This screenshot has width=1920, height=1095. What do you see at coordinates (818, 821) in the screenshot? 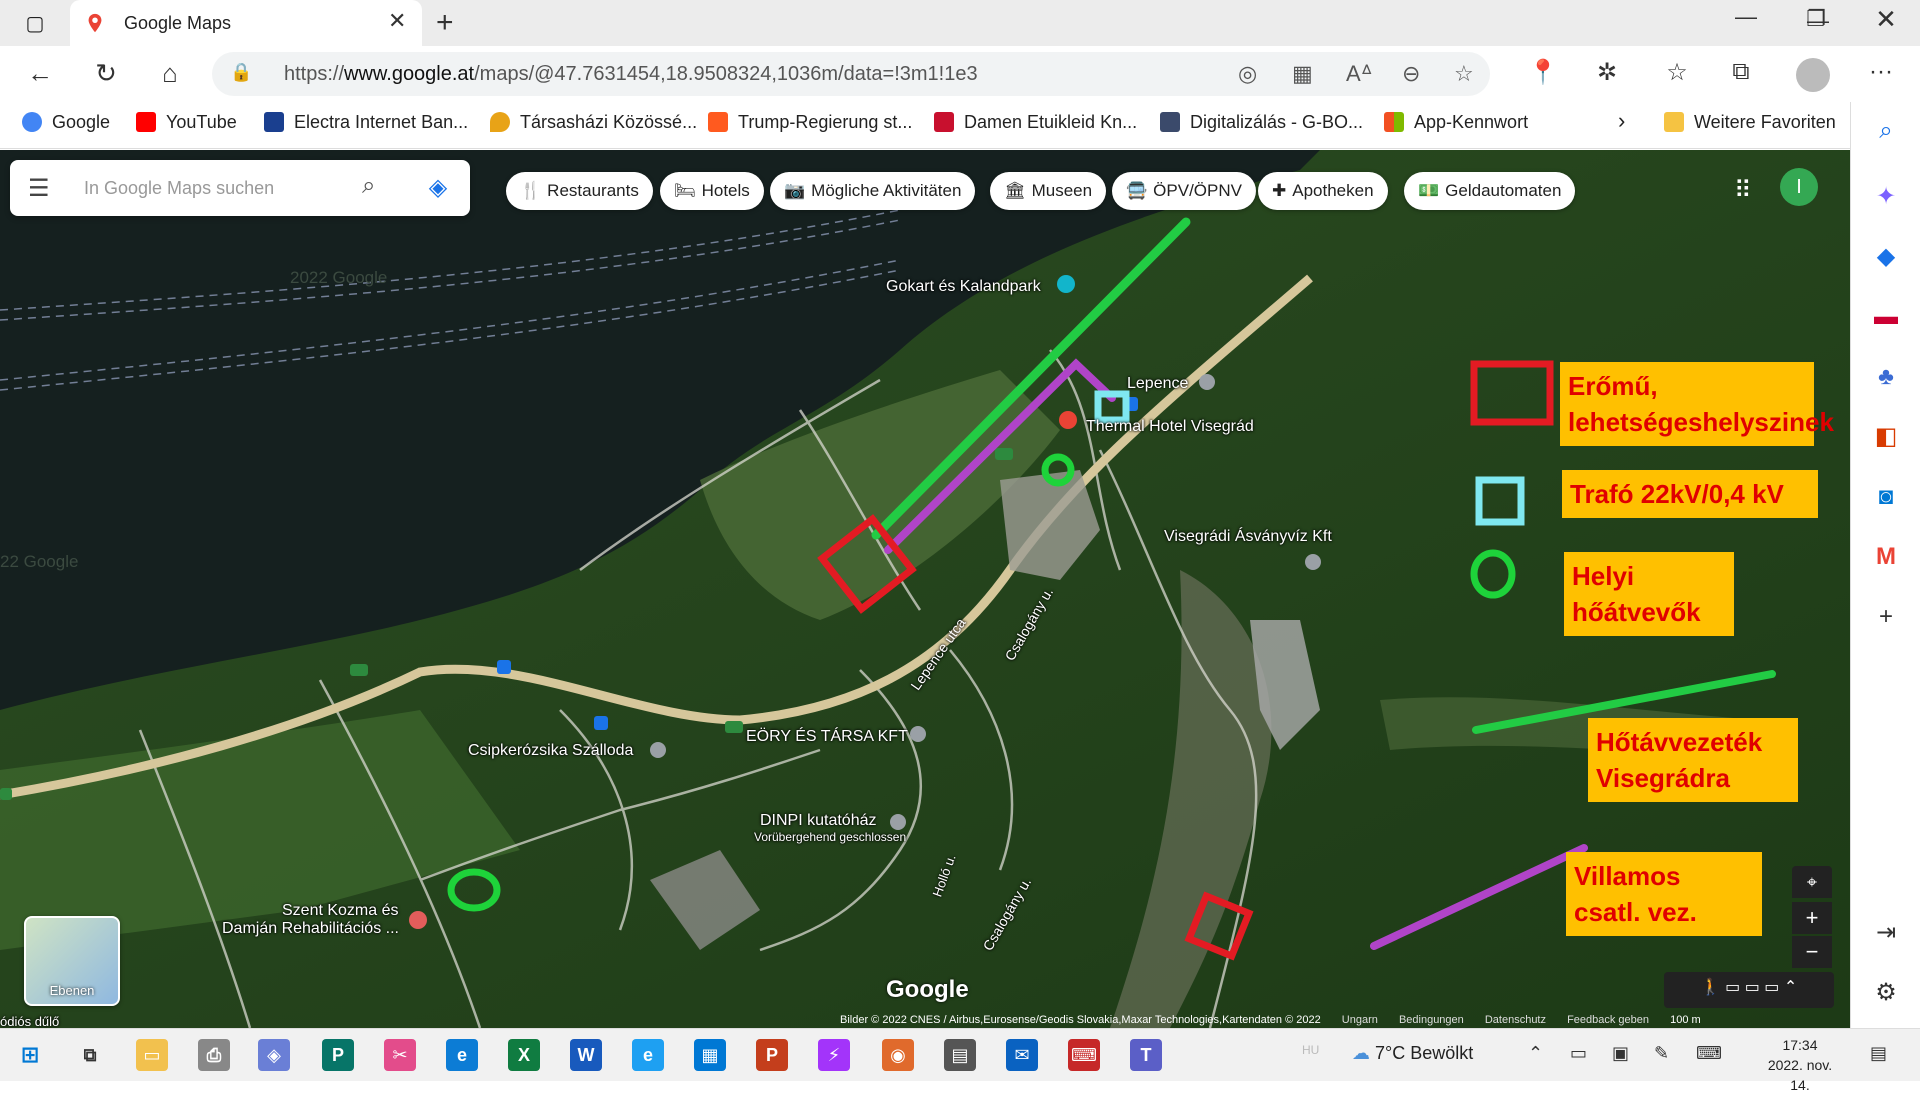
I see `place-dinpi: DINPI kutatóház` at bounding box center [818, 821].